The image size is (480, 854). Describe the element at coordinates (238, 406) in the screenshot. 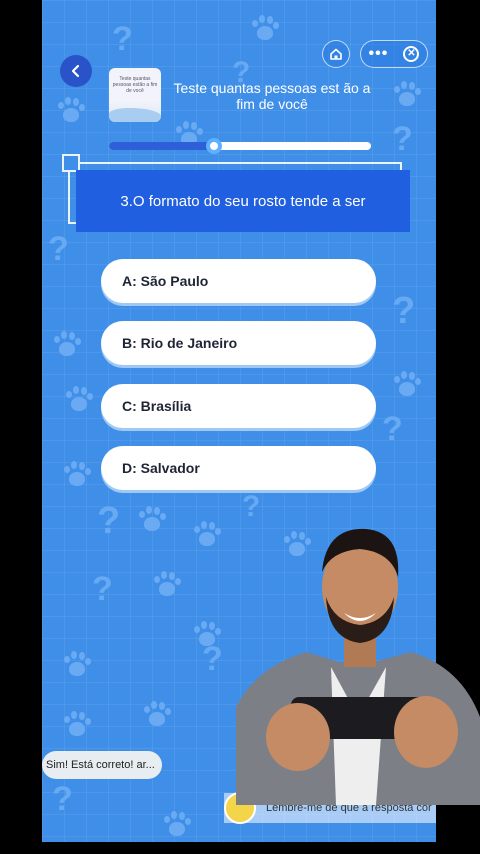

I see `option-c: C: Brasília` at that location.